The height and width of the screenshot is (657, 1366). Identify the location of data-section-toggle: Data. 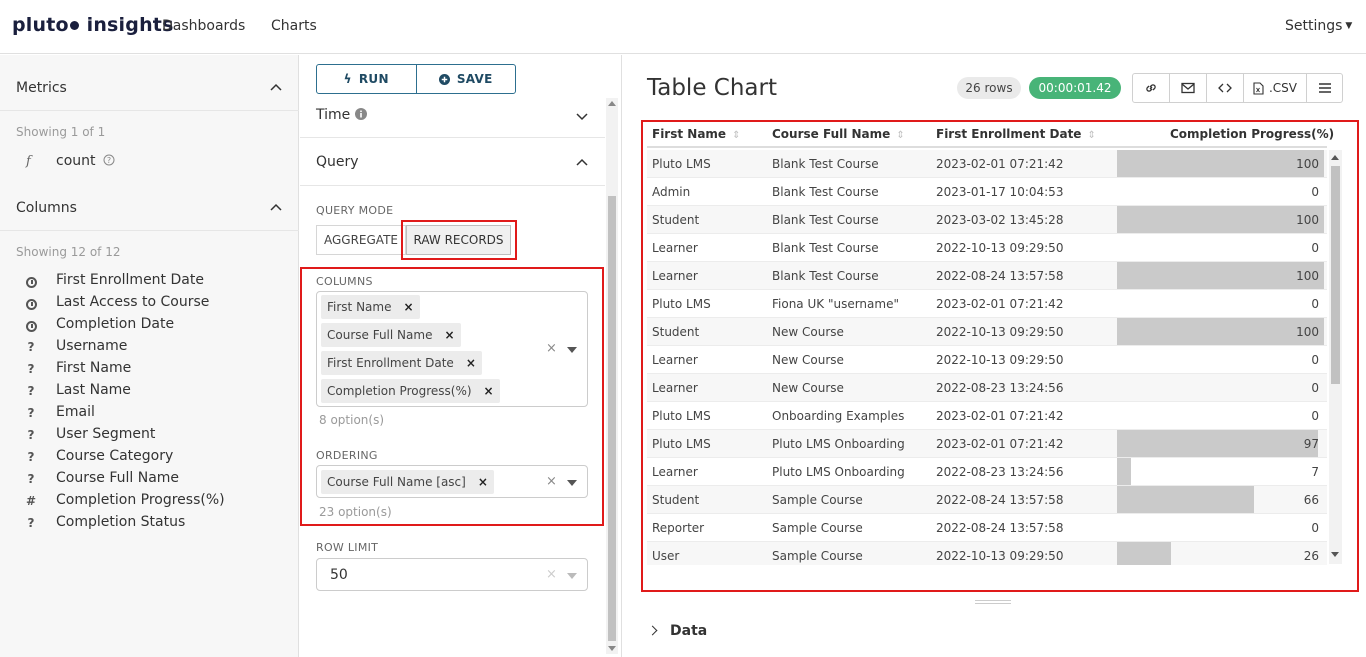
(677, 631).